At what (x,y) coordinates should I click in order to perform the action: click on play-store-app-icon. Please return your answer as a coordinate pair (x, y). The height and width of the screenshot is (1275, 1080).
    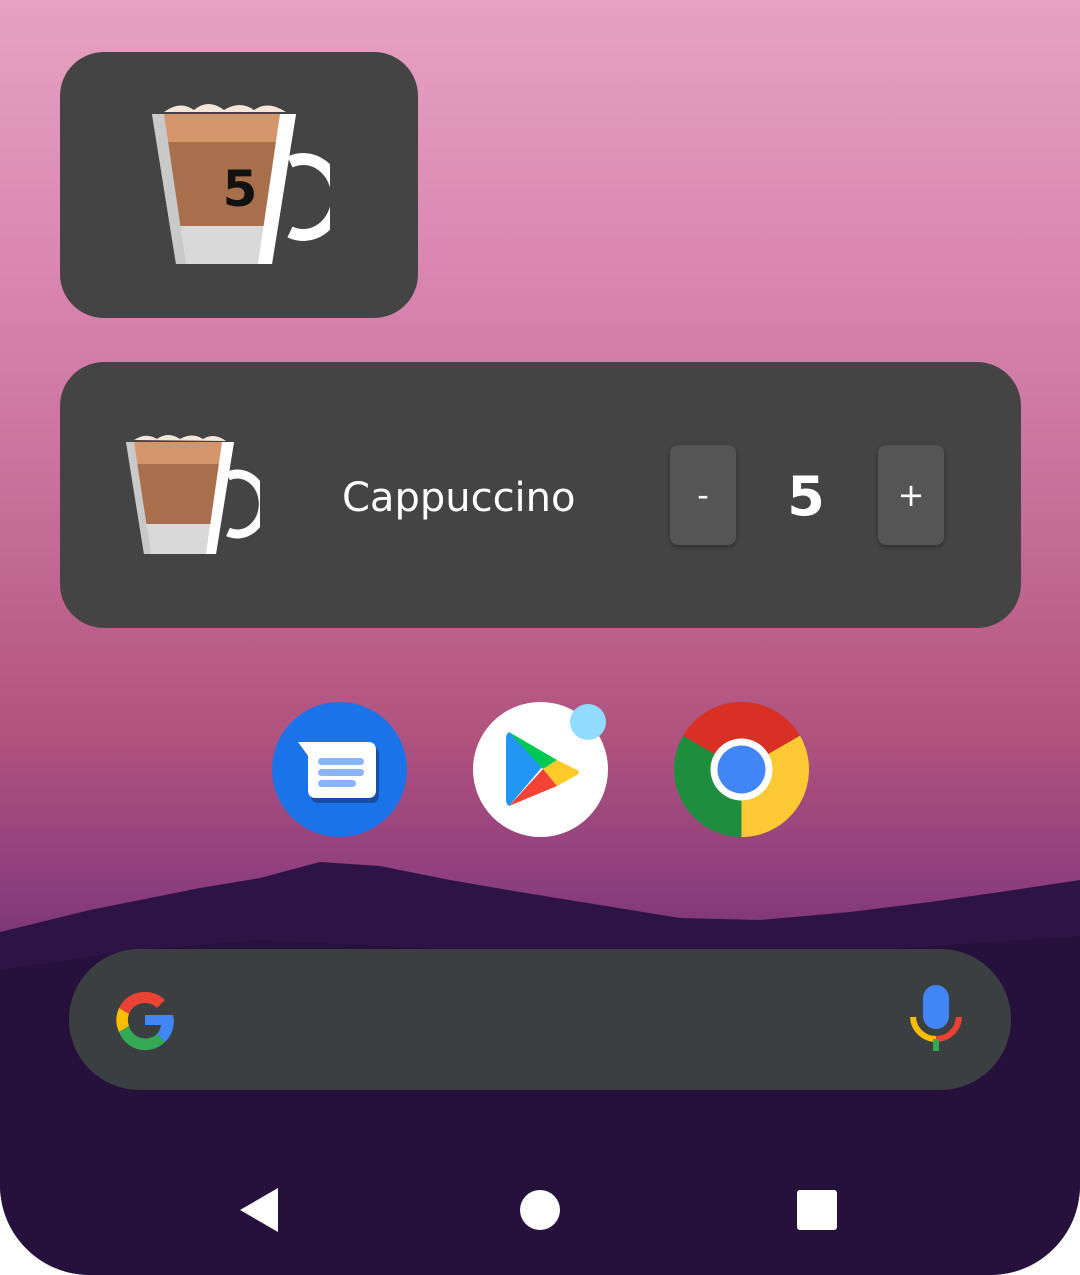
    Looking at the image, I should click on (540, 769).